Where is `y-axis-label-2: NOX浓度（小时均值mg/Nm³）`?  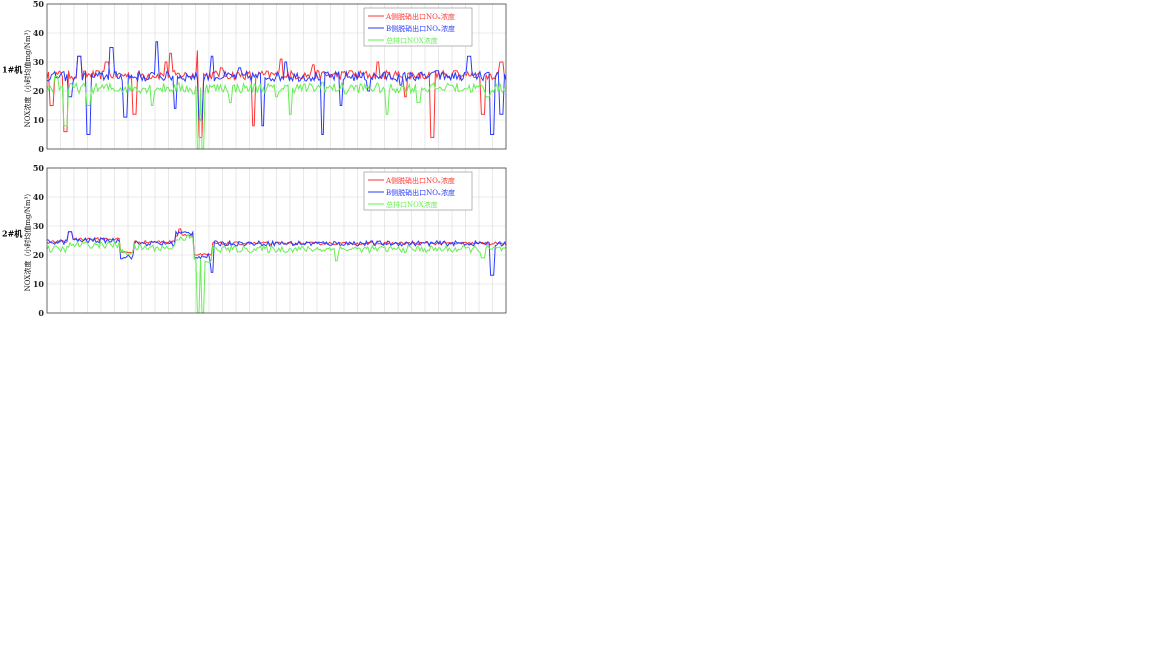 y-axis-label-2: NOX浓度（小时均值mg/Nm³） is located at coordinates (27, 241).